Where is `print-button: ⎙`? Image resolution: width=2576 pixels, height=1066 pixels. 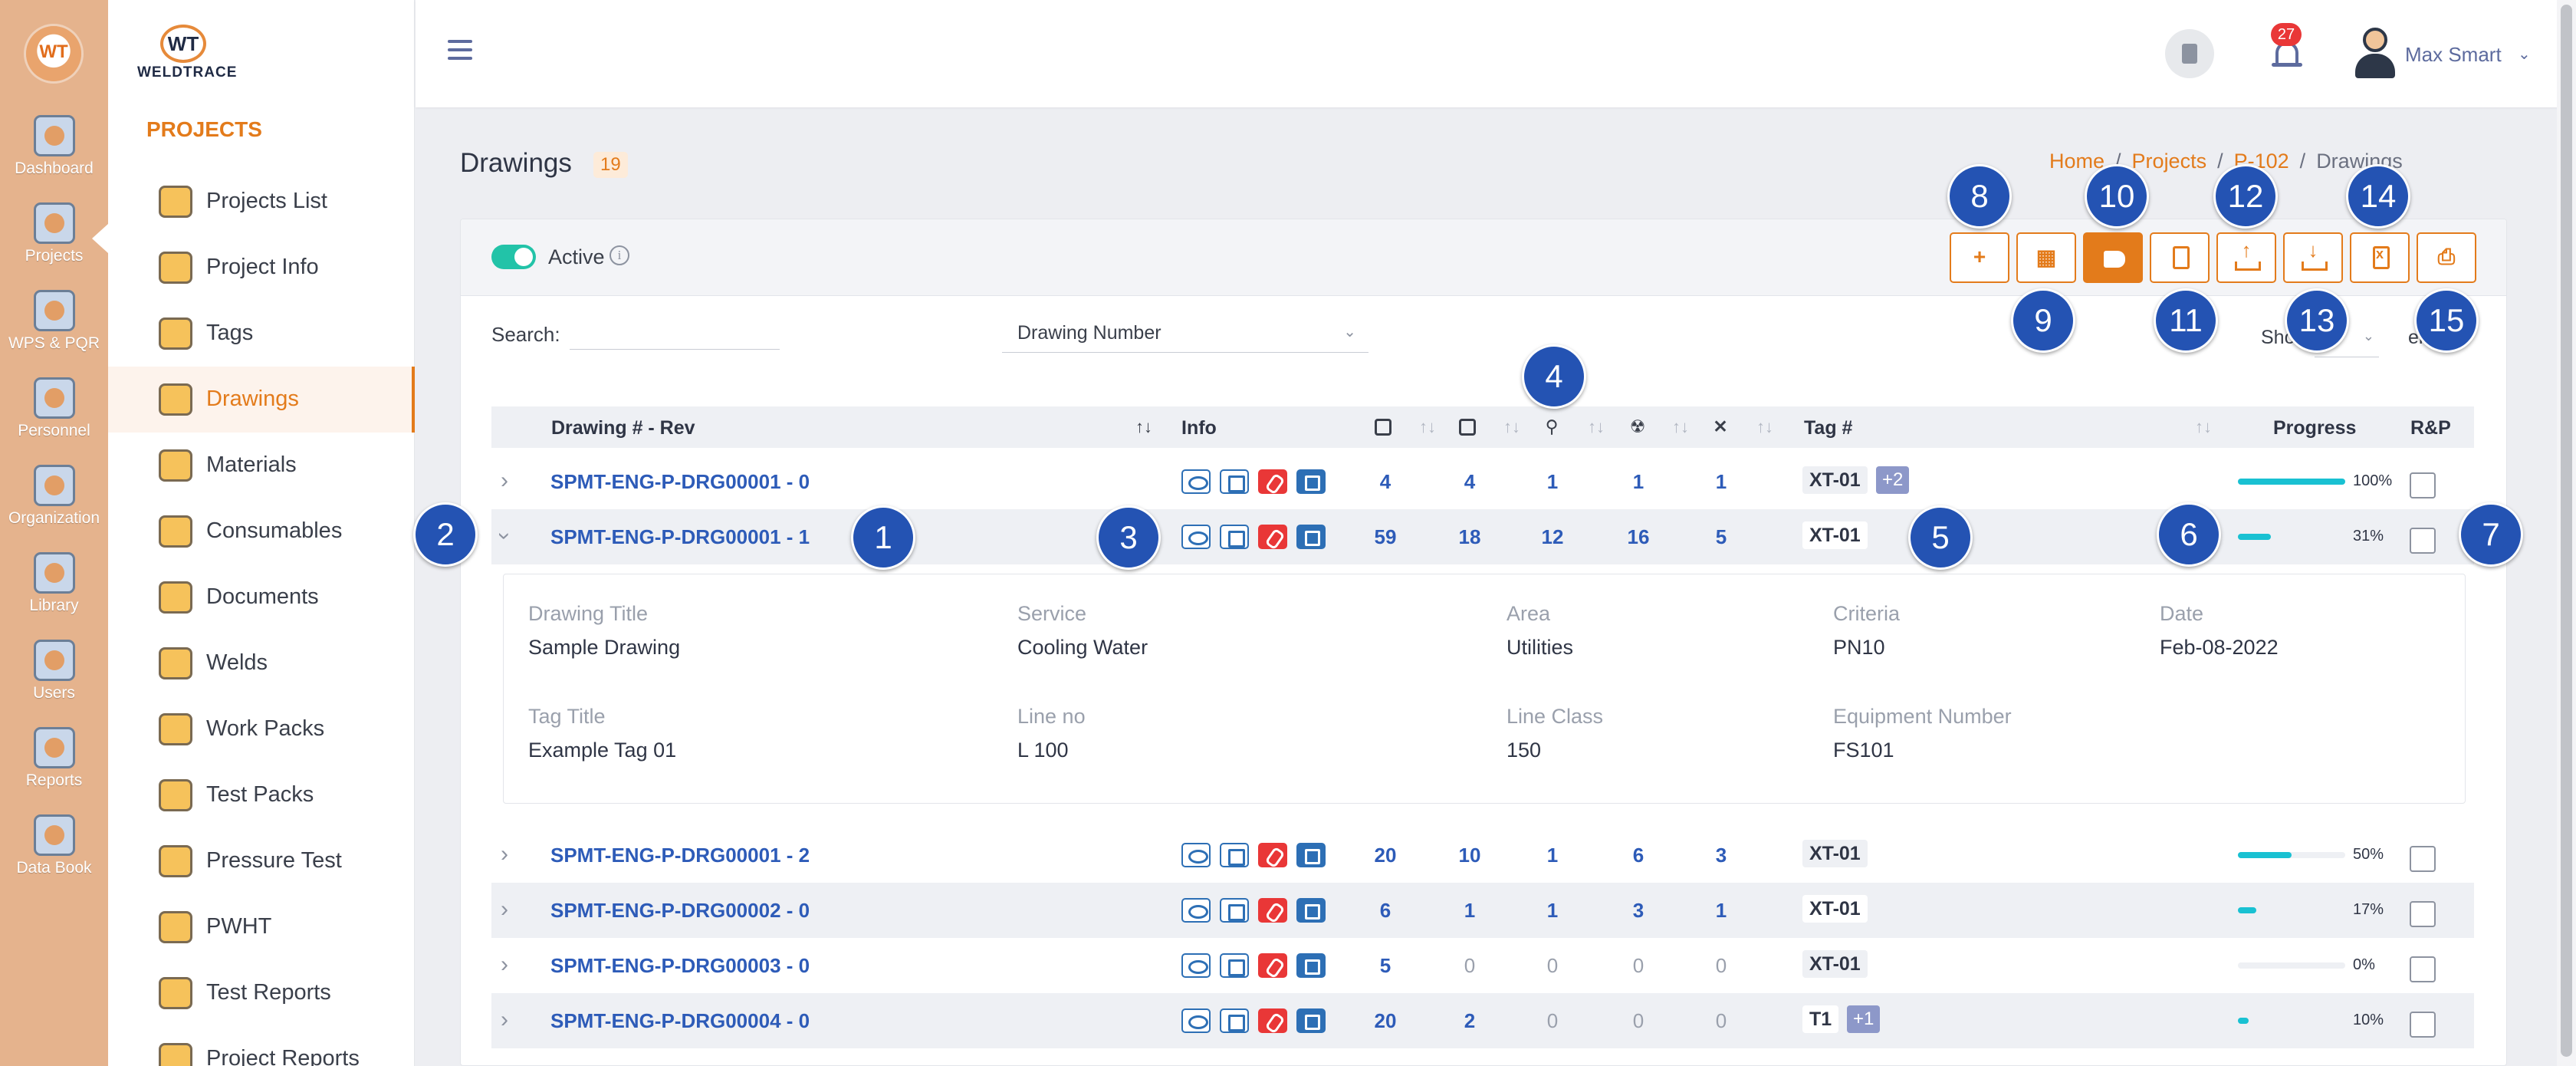 print-button: ⎙ is located at coordinates (2446, 257).